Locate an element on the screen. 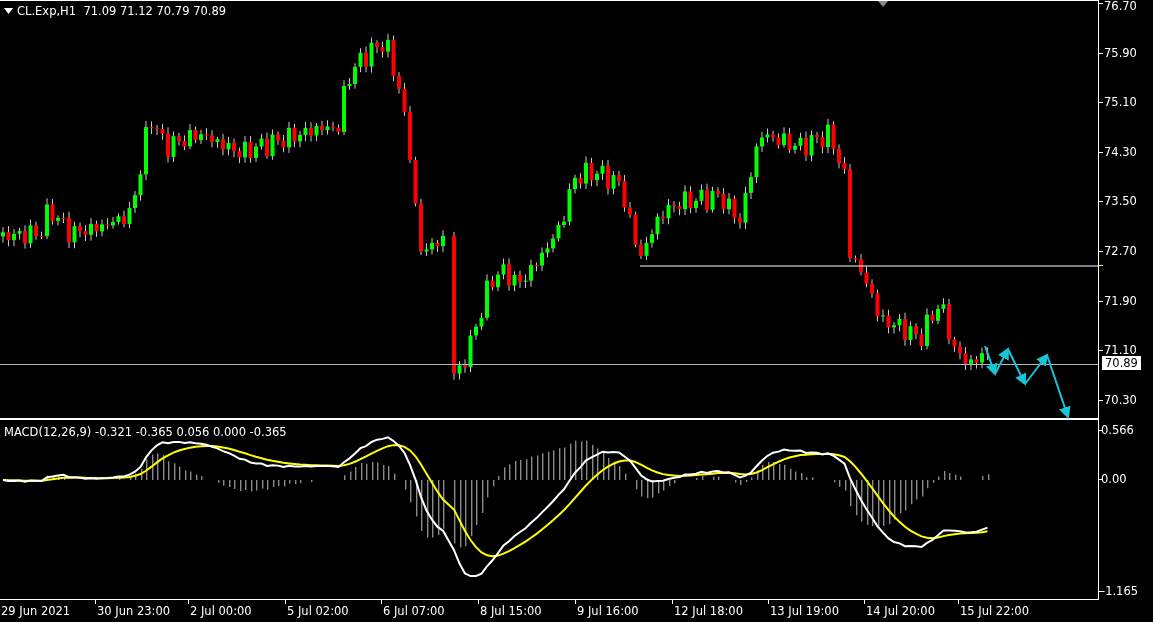 Image resolution: width=1153 pixels, height=622 pixels. time-label: 8 Jul 15:00 is located at coordinates (511, 611).